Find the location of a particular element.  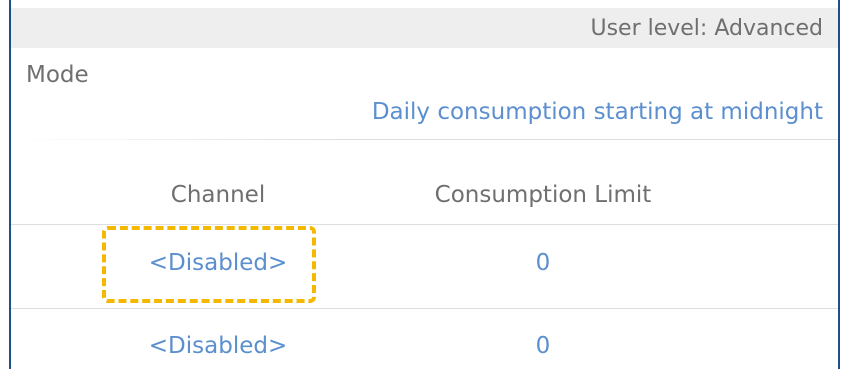

user-level-indicator: User level: Advanced is located at coordinates (706, 28).